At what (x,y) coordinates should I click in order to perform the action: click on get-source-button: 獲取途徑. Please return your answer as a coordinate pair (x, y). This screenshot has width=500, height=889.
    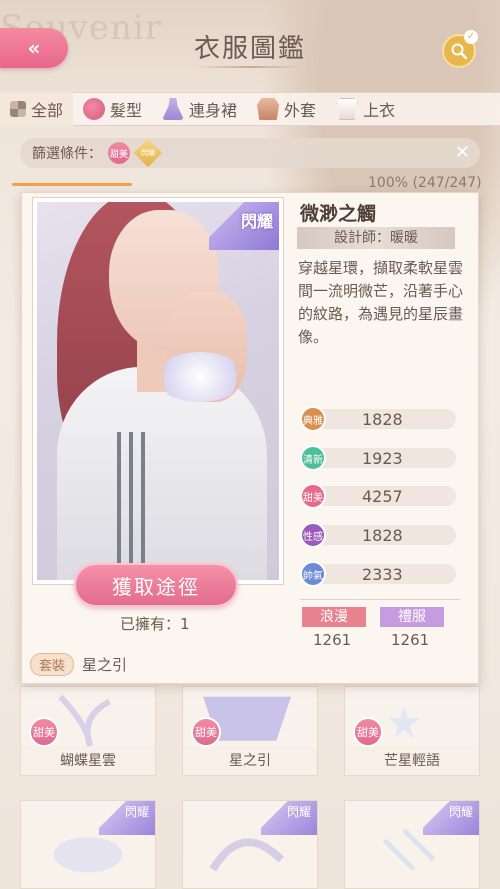
    Looking at the image, I should click on (156, 585).